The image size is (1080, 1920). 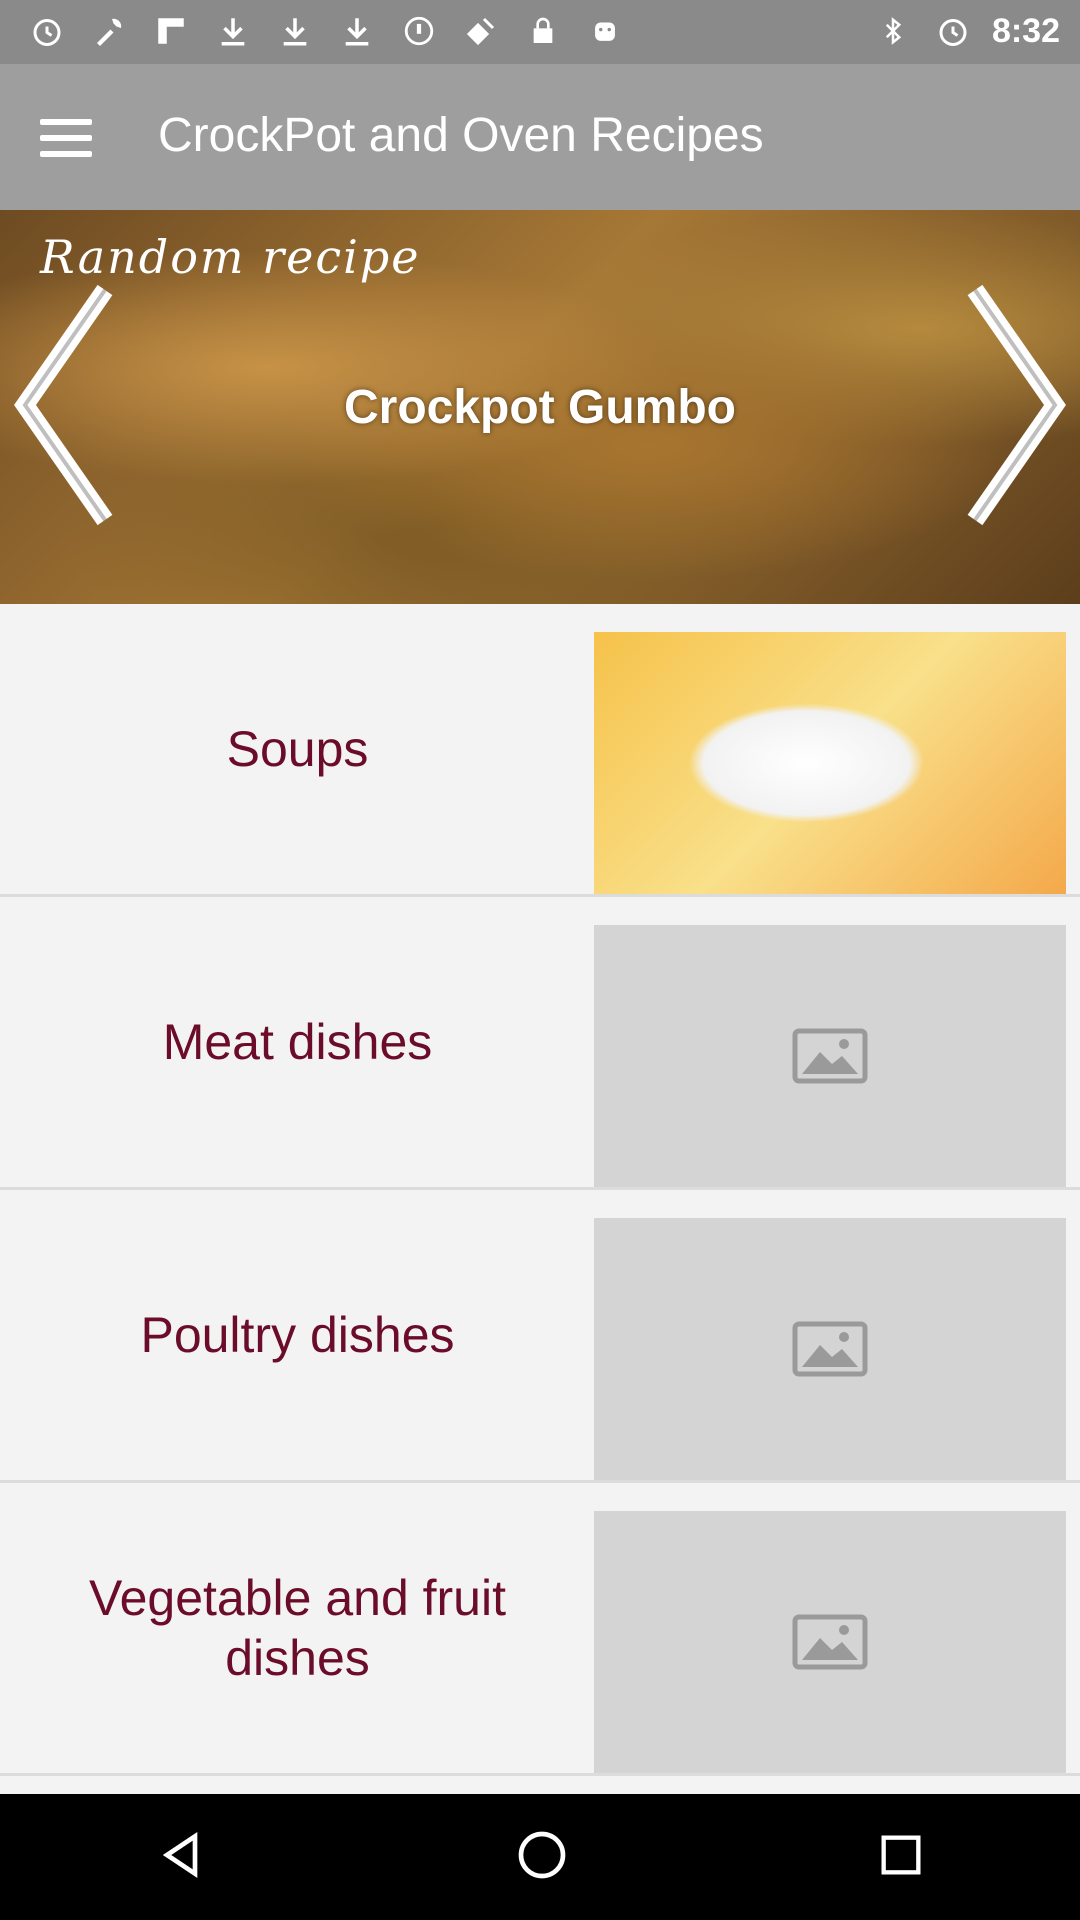 I want to click on soup-photo, so click(x=830, y=763).